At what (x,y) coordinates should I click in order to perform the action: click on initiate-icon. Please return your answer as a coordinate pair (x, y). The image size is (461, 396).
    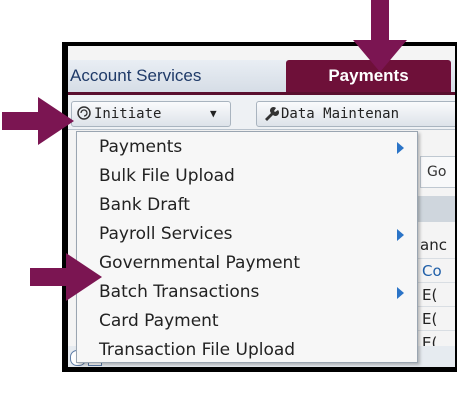
    Looking at the image, I should click on (84, 113).